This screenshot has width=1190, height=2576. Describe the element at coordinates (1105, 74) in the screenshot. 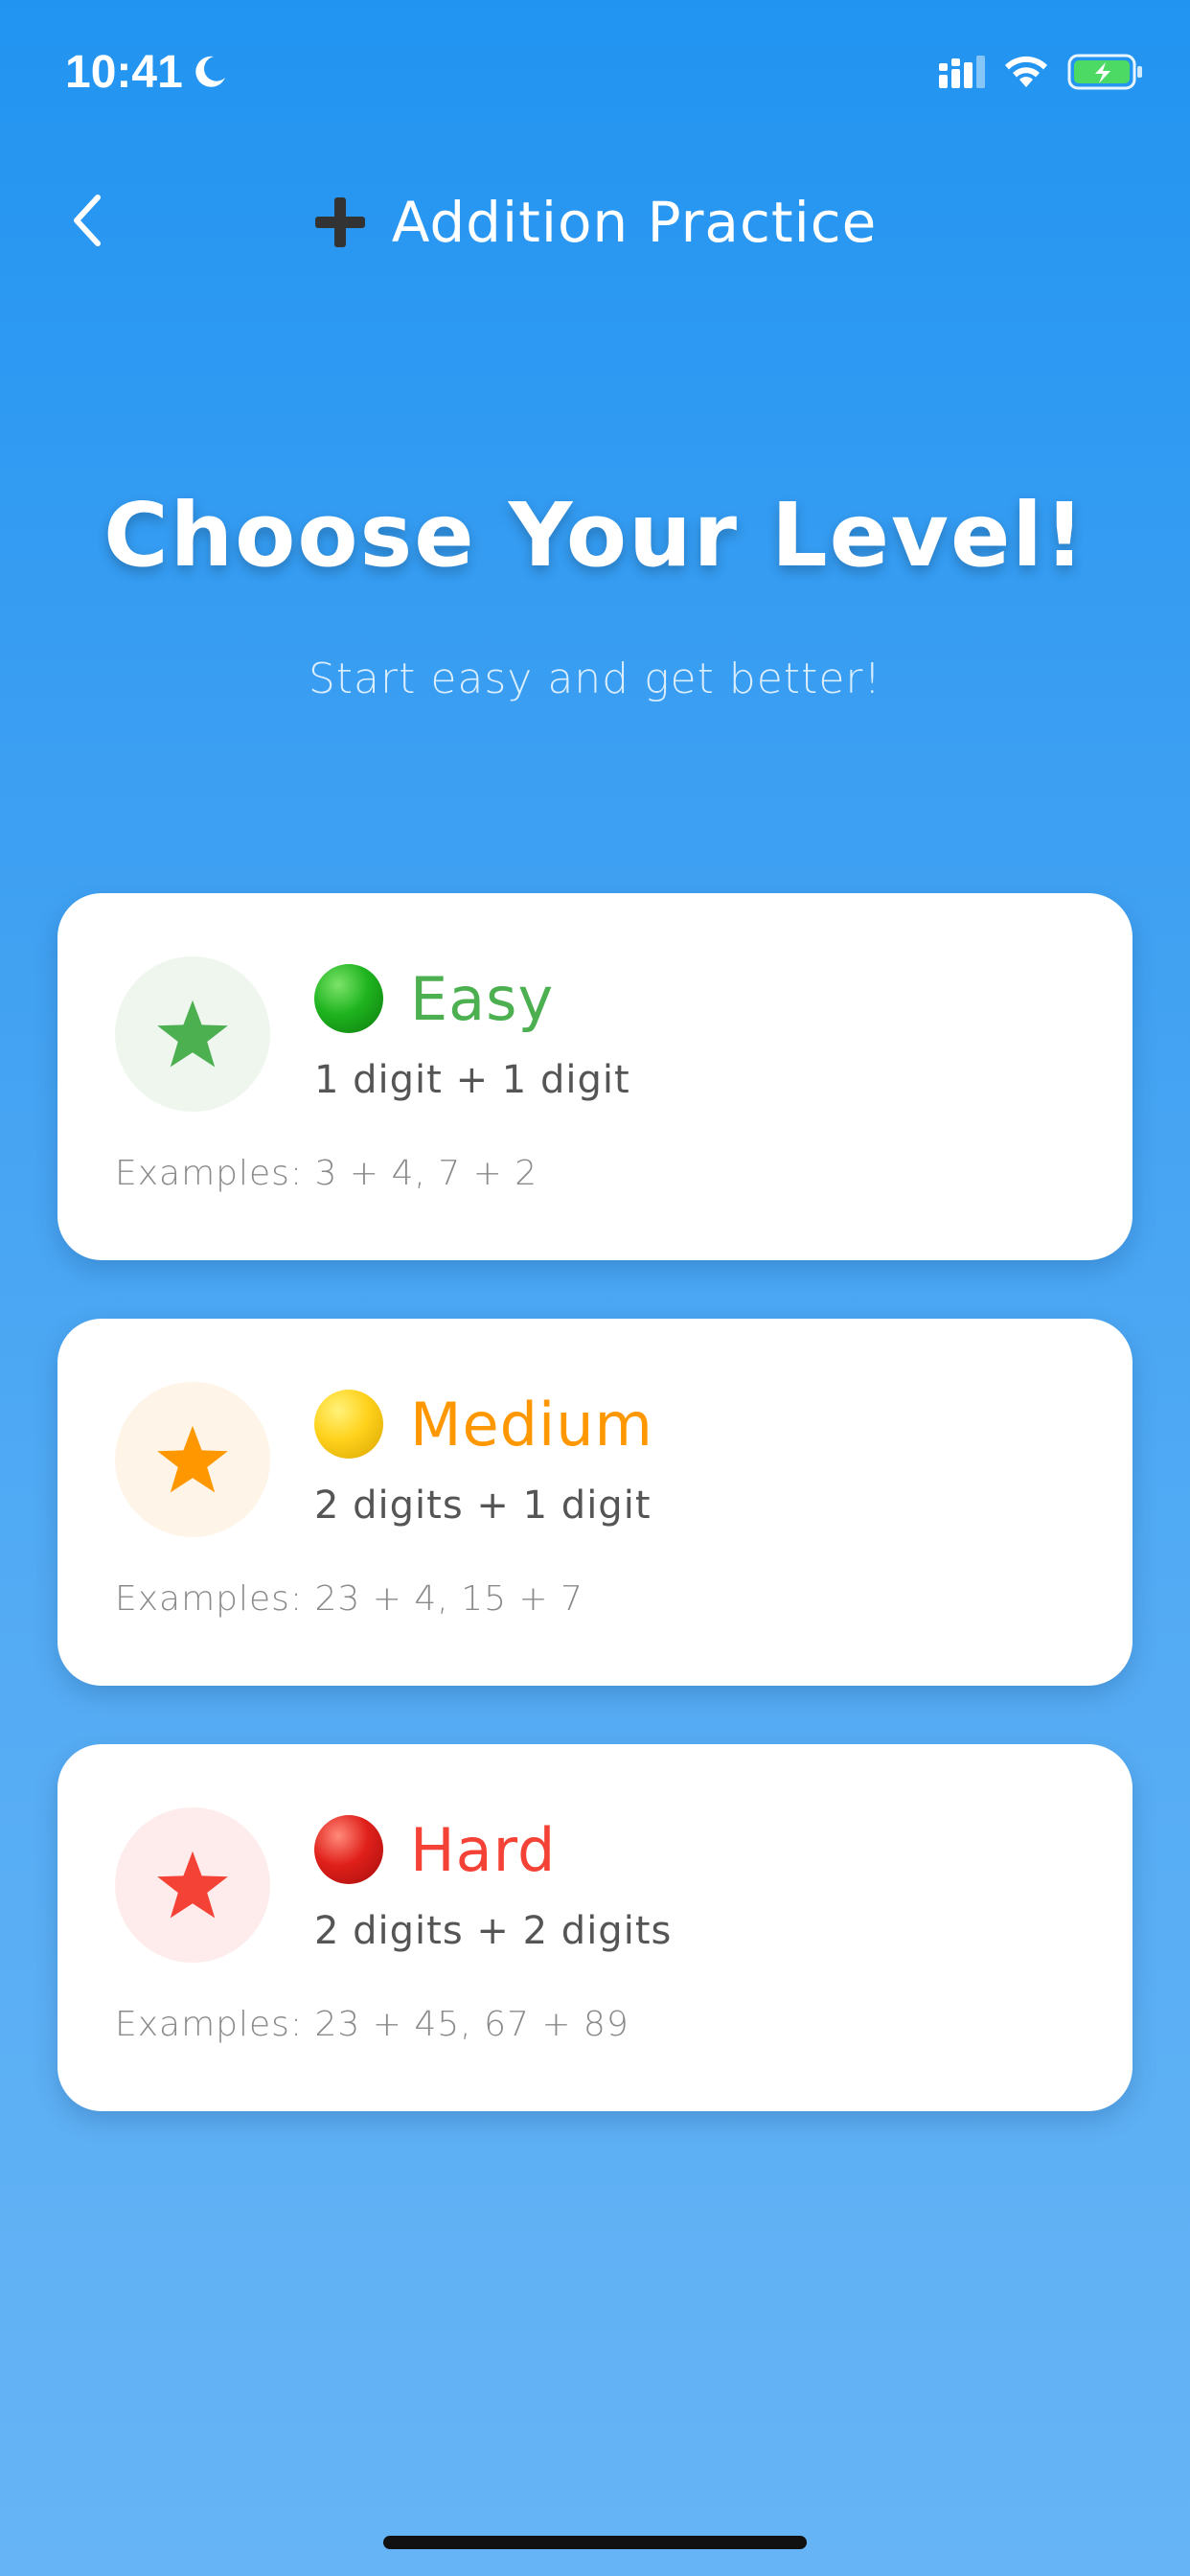

I see `battery-charging-icon` at that location.